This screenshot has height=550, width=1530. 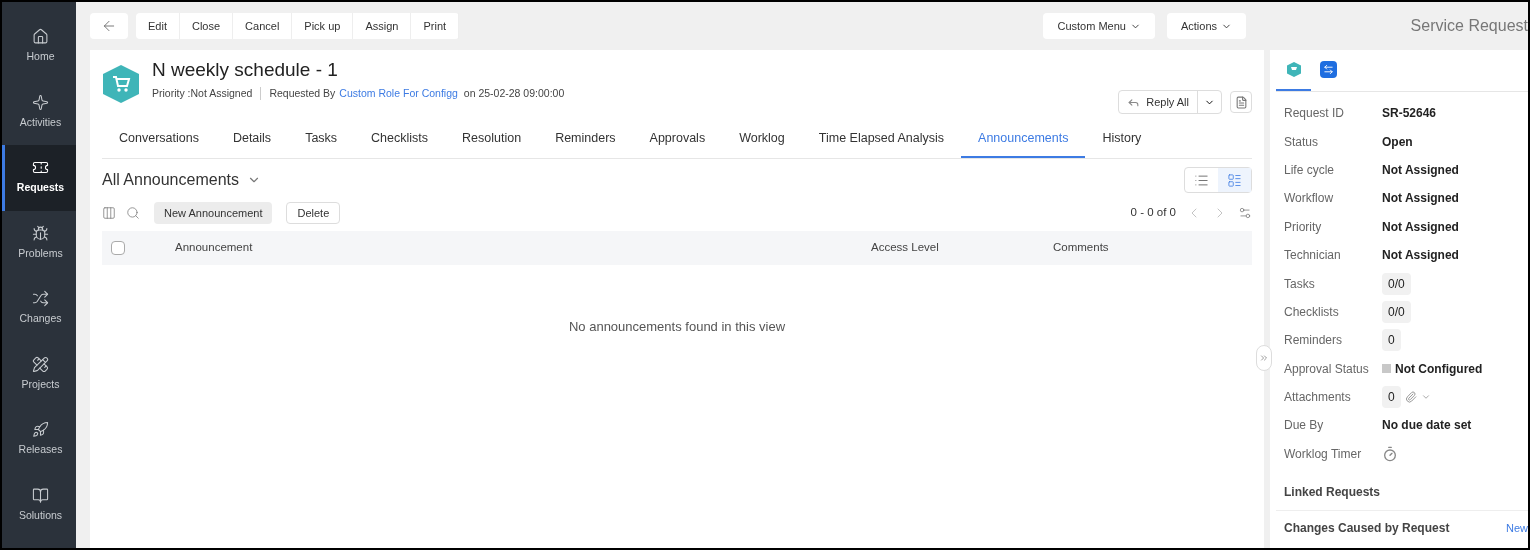 I want to click on requested-by-text: Requested By, so click(x=302, y=93).